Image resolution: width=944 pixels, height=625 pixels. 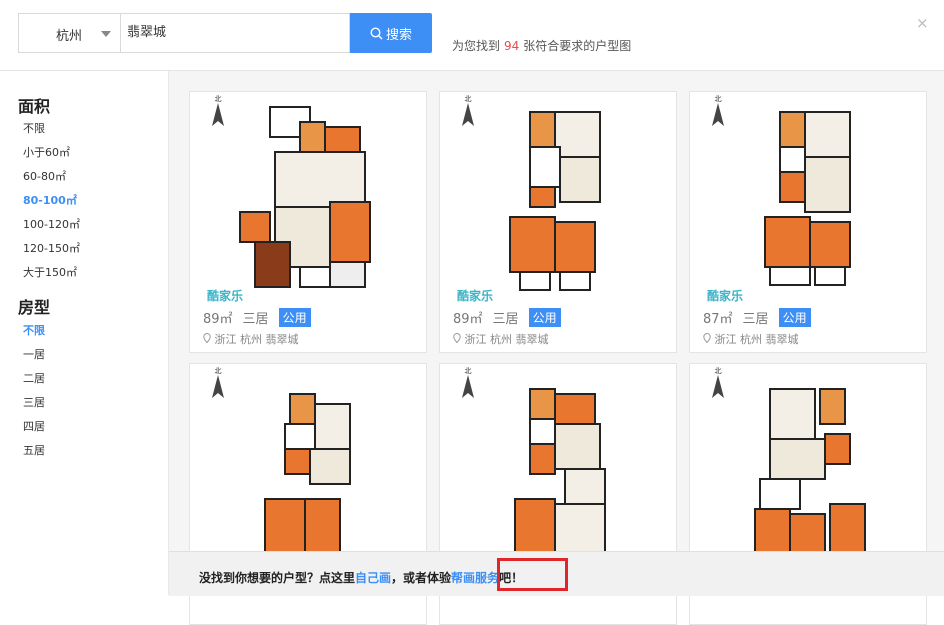 I want to click on result-count-text: 为您找到 94 张符合要求的户型图, so click(x=541, y=45).